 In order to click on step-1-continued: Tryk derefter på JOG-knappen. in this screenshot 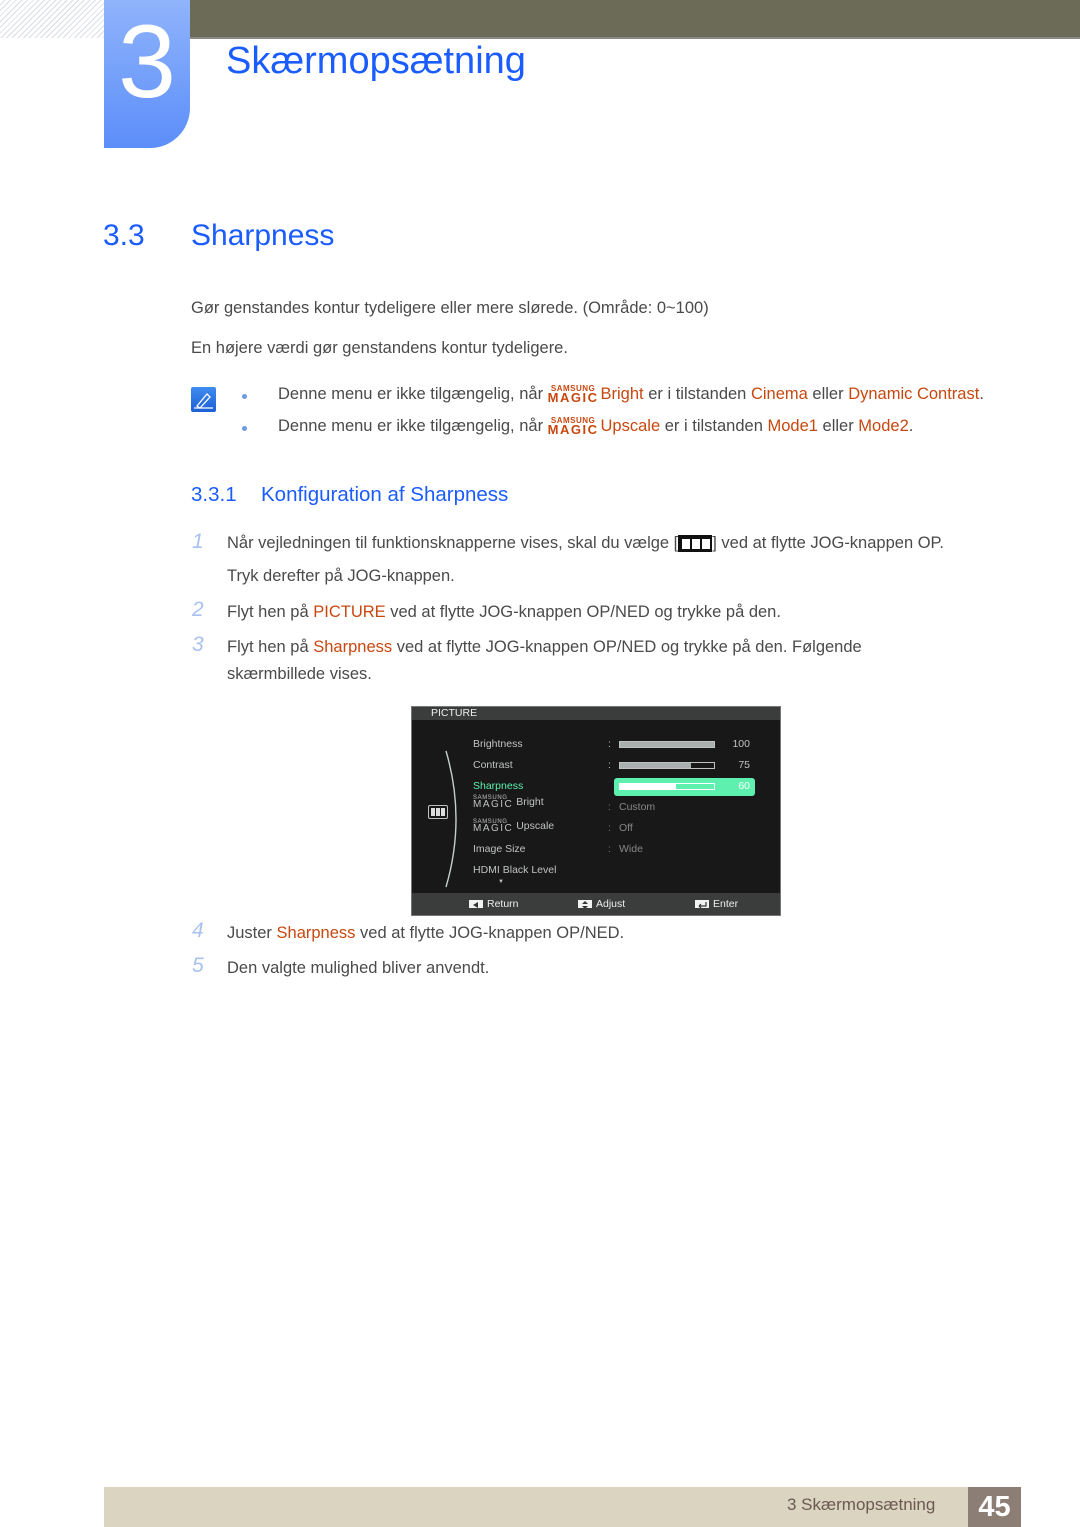, I will do `click(341, 576)`.